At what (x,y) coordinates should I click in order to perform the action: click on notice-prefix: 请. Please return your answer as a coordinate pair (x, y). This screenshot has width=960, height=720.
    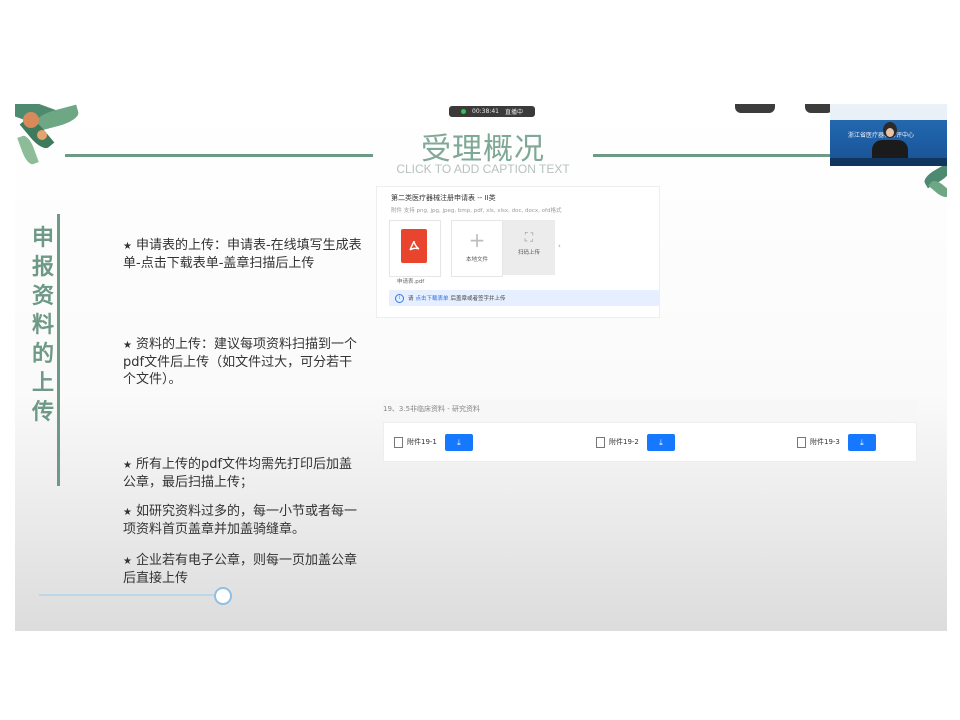
    Looking at the image, I should click on (411, 299).